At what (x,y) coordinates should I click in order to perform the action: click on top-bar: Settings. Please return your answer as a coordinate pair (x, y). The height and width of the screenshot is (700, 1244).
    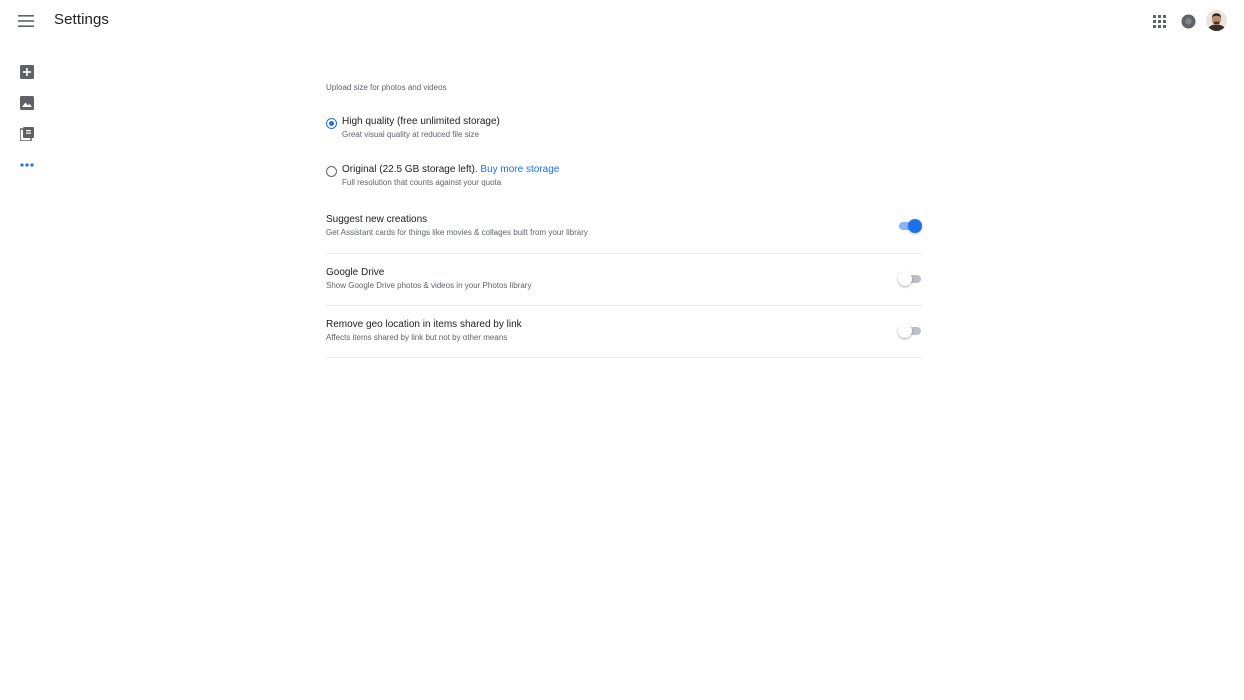
    Looking at the image, I should click on (622, 21).